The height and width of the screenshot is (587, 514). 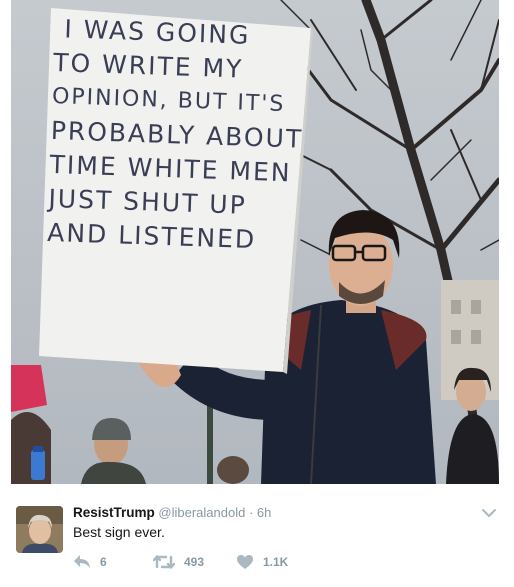 I want to click on heart-icon, so click(x=245, y=562).